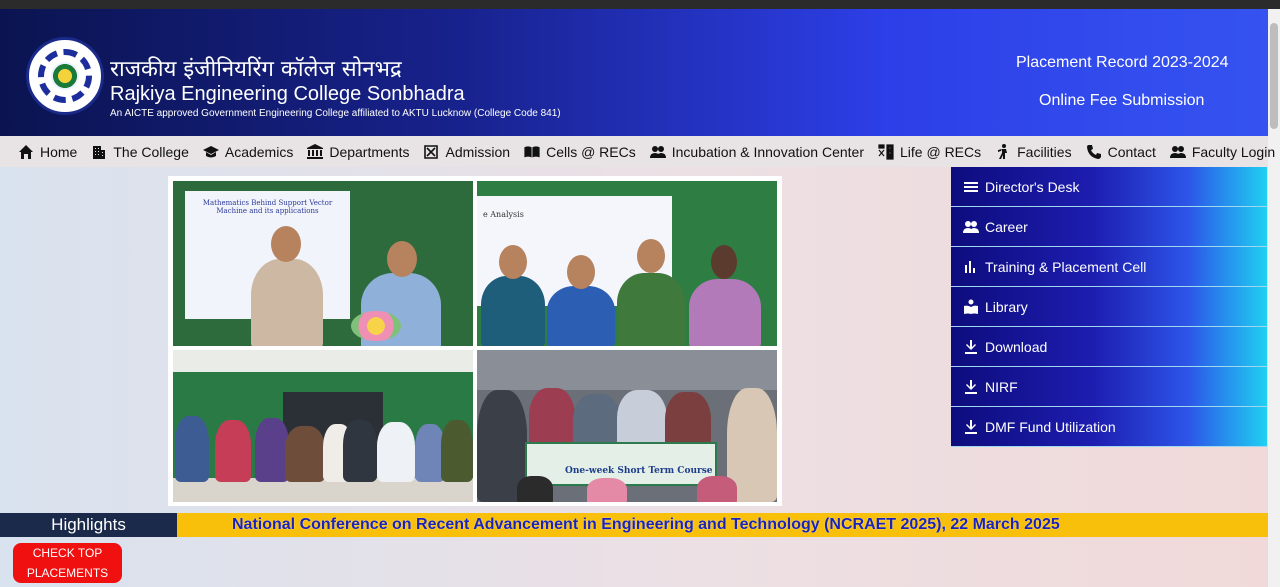 The height and width of the screenshot is (587, 1280). I want to click on nav-item-home: Home, so click(47, 152).